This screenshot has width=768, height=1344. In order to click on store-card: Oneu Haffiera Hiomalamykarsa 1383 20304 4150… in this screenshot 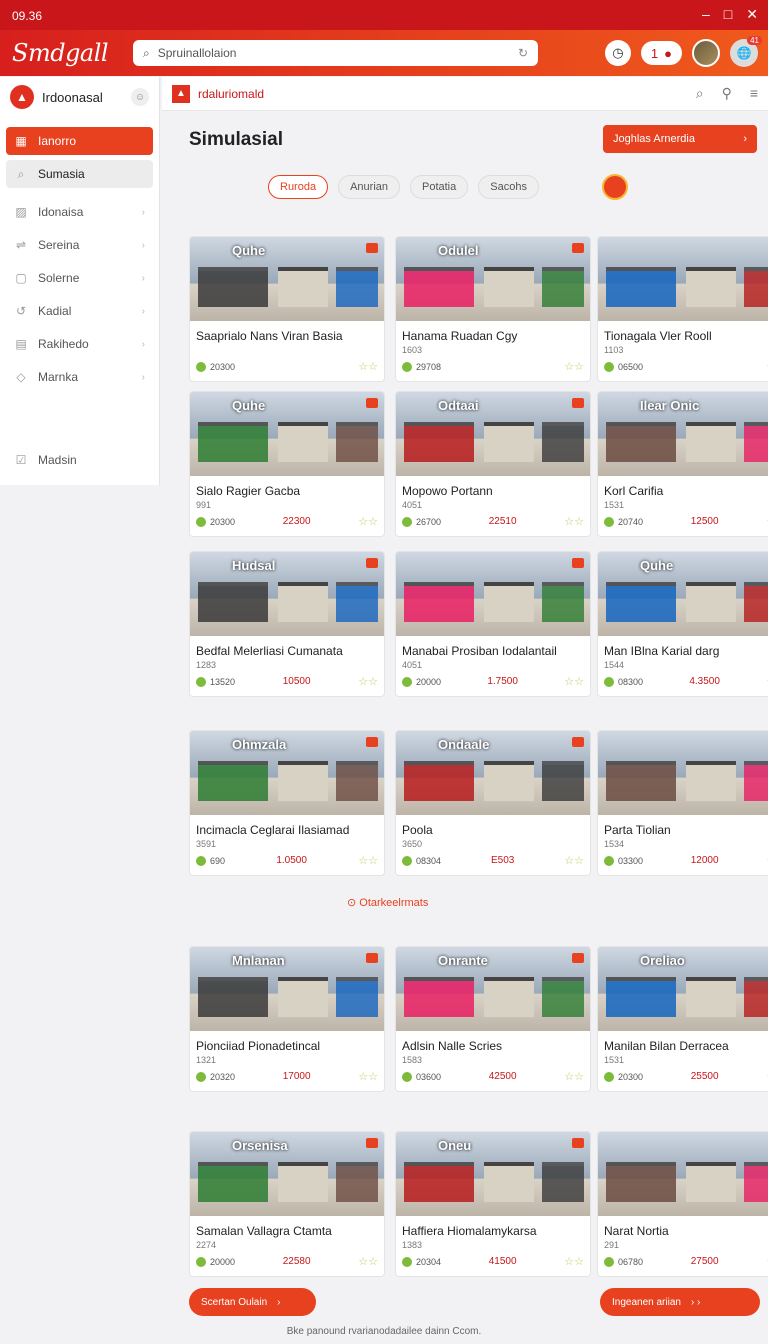, I will do `click(493, 1204)`.